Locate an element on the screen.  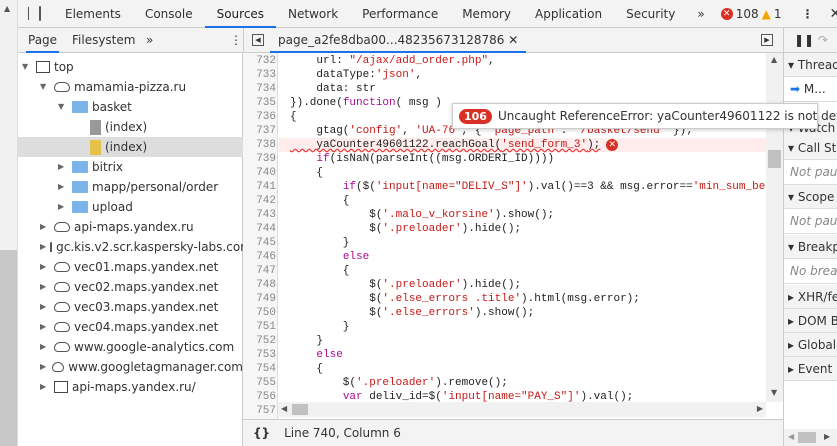
tab-memory: Memory is located at coordinates (486, 14).